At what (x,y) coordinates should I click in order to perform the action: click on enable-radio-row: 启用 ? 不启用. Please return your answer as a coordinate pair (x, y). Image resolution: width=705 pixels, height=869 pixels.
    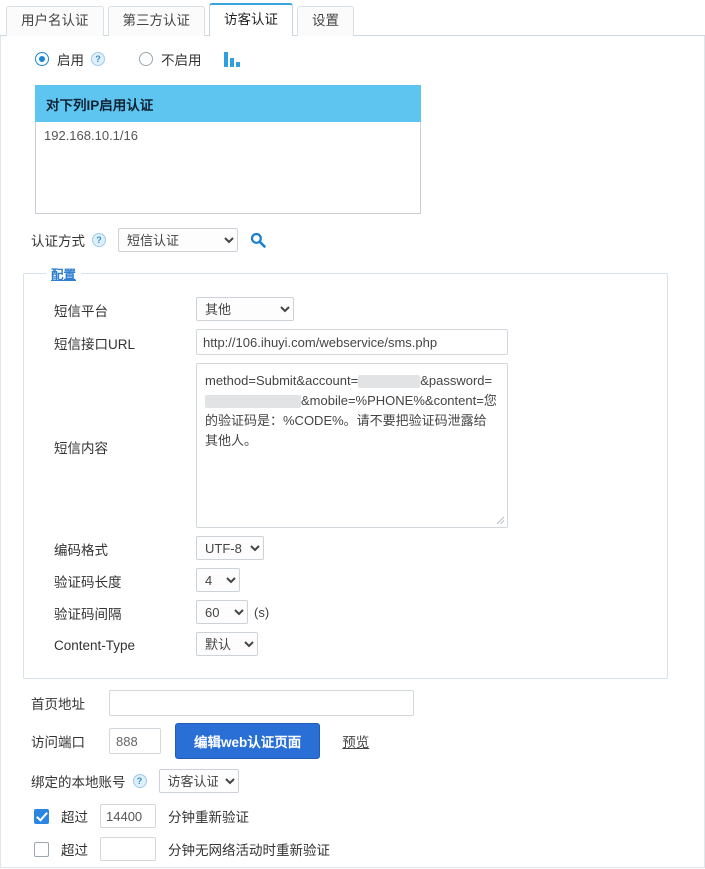
    Looking at the image, I should click on (352, 55).